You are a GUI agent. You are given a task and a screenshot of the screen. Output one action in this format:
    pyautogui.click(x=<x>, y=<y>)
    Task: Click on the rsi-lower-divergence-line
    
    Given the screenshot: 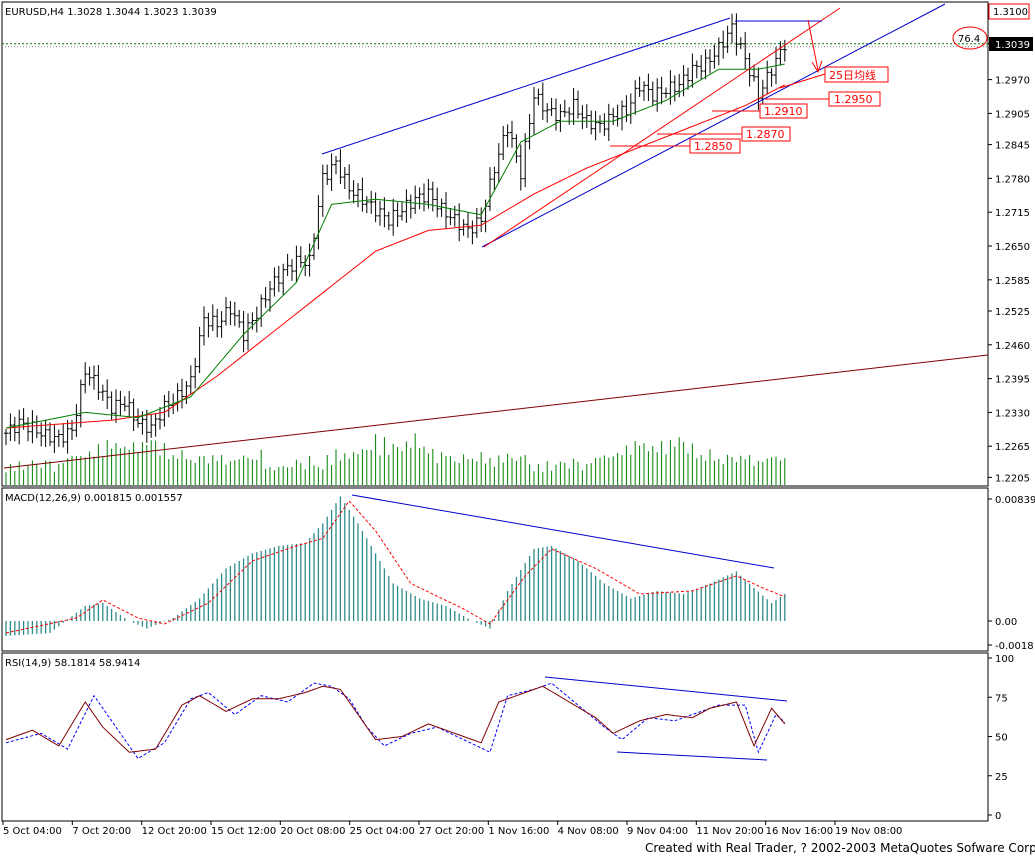 What is the action you would take?
    pyautogui.click(x=692, y=756)
    